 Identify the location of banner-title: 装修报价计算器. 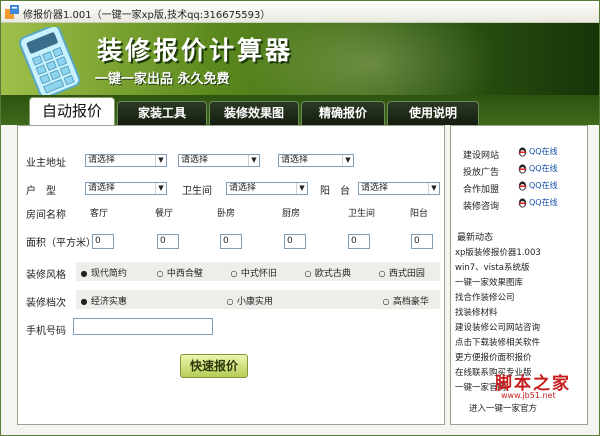
(195, 50).